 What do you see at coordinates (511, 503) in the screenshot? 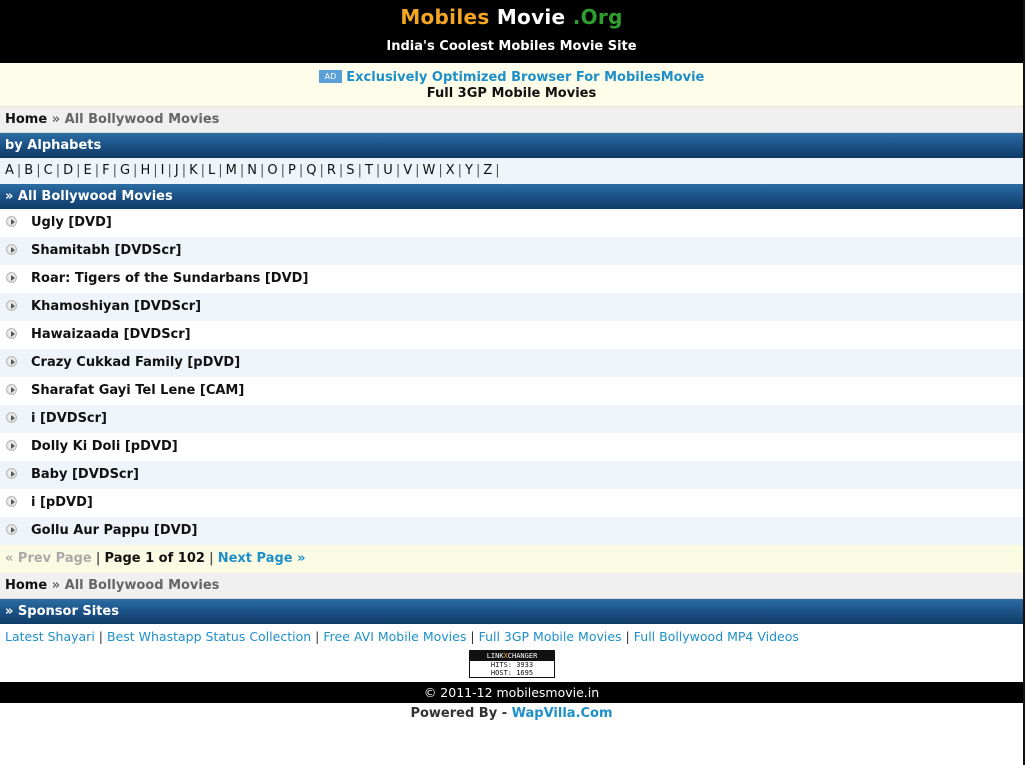
I see `movie-list-item: i [pDVD]` at bounding box center [511, 503].